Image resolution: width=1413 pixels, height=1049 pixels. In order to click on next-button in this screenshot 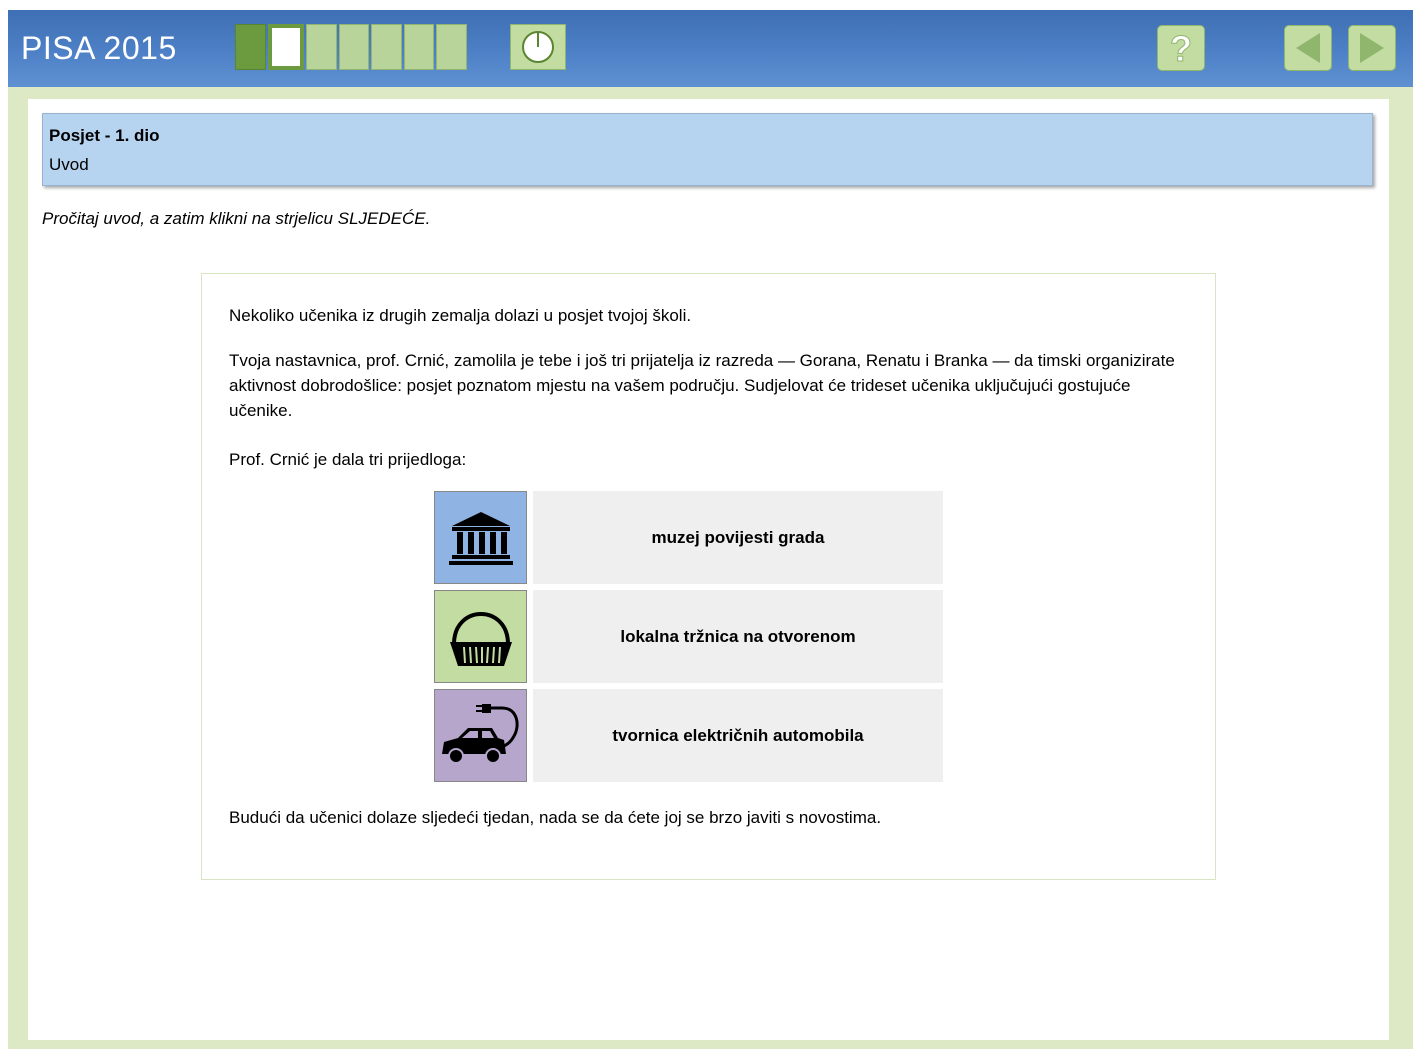, I will do `click(1372, 48)`.